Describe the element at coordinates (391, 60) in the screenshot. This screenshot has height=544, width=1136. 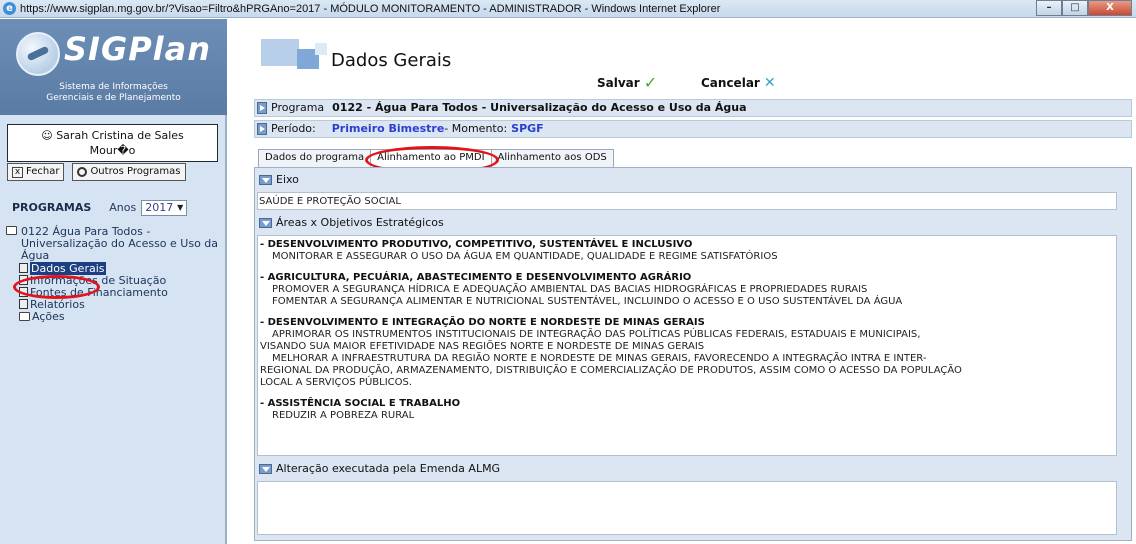
I see `page-title: Dados Gerais` at that location.